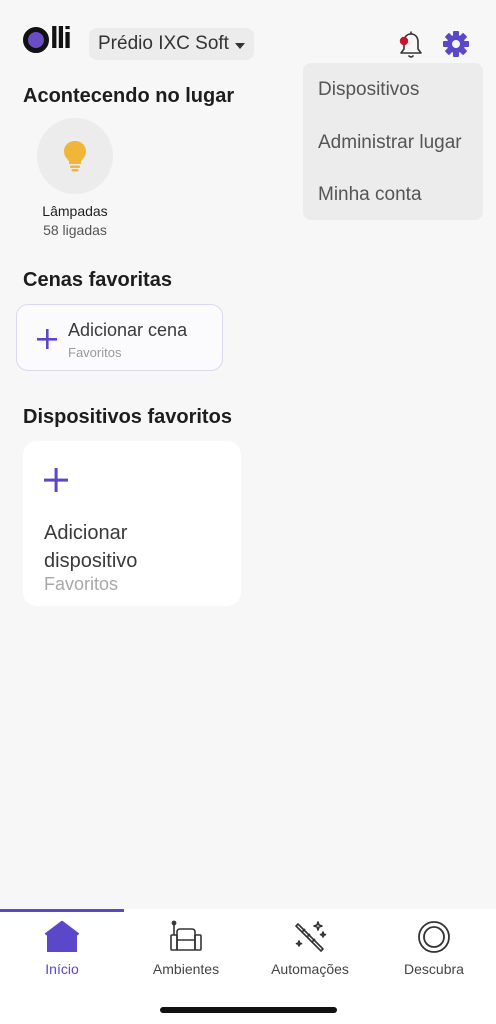 The height and width of the screenshot is (1024, 496). Describe the element at coordinates (62, 936) in the screenshot. I see `home-icon` at that location.